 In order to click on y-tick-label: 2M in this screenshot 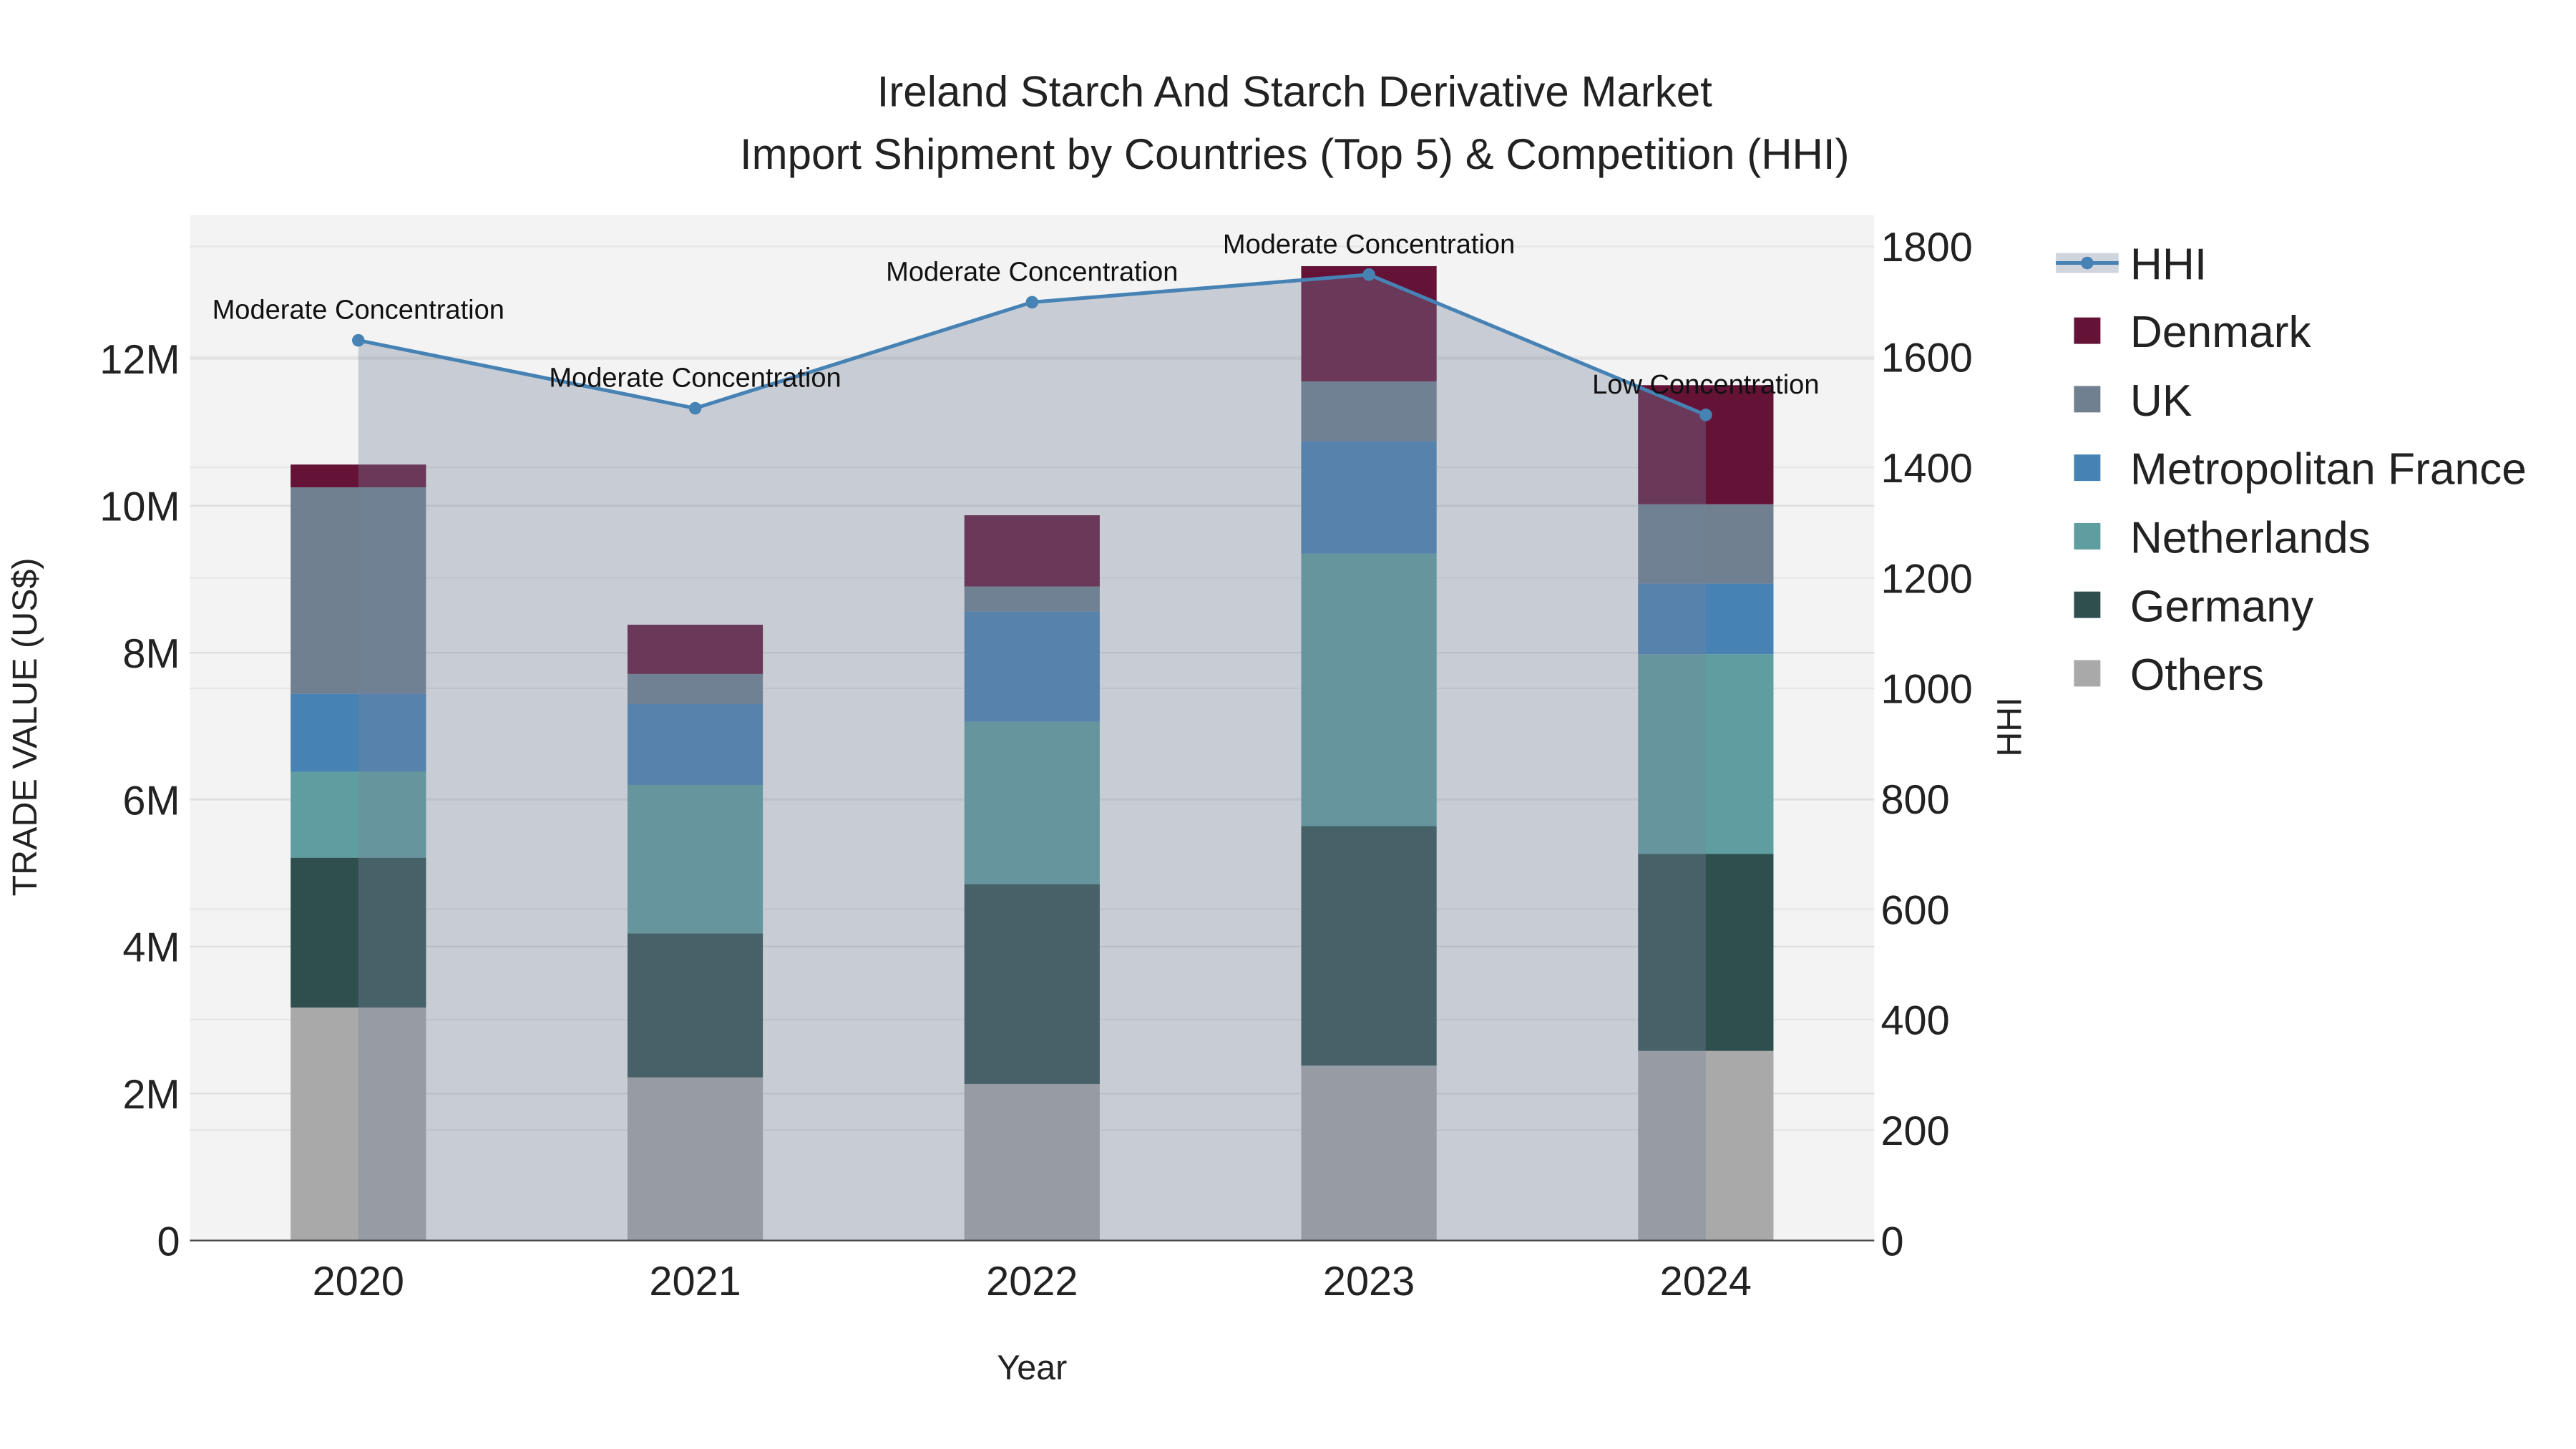, I will do `click(151, 1095)`.